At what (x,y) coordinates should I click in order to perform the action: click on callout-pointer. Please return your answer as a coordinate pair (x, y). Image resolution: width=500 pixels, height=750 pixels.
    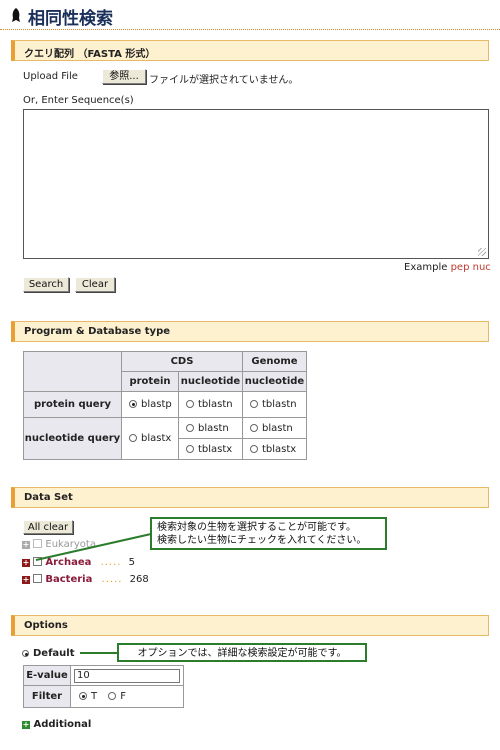
    Looking at the image, I should click on (93, 547).